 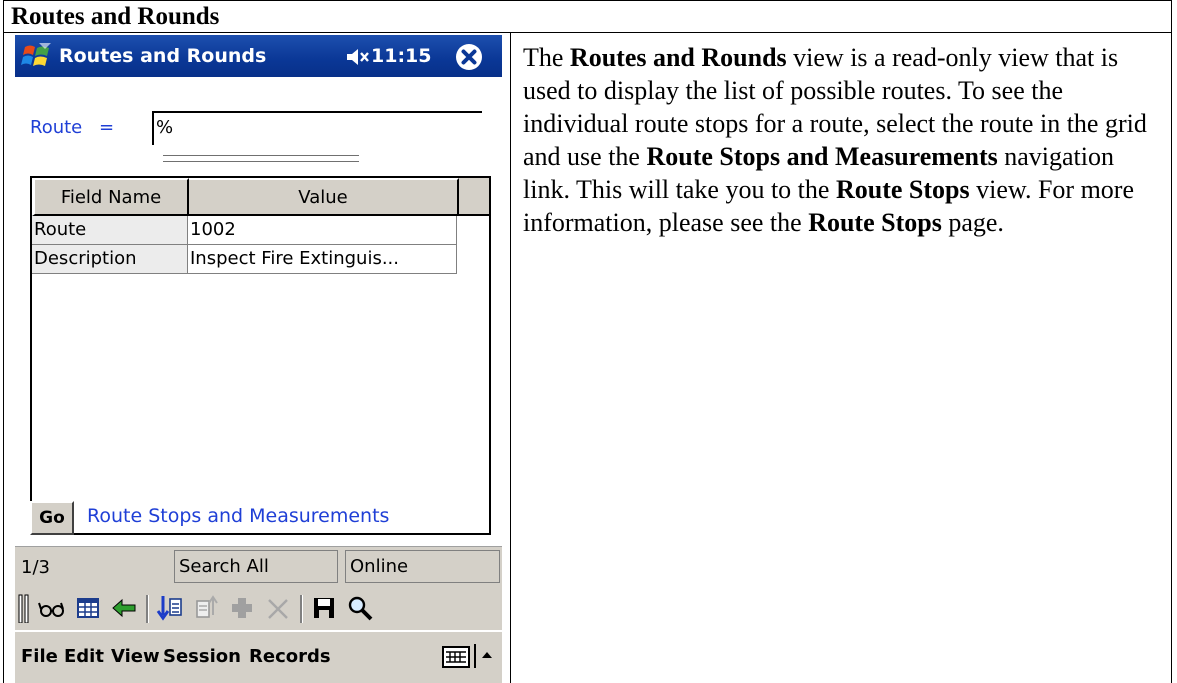 I want to click on table-header-row: Routes and Rounds, so click(x=587, y=16).